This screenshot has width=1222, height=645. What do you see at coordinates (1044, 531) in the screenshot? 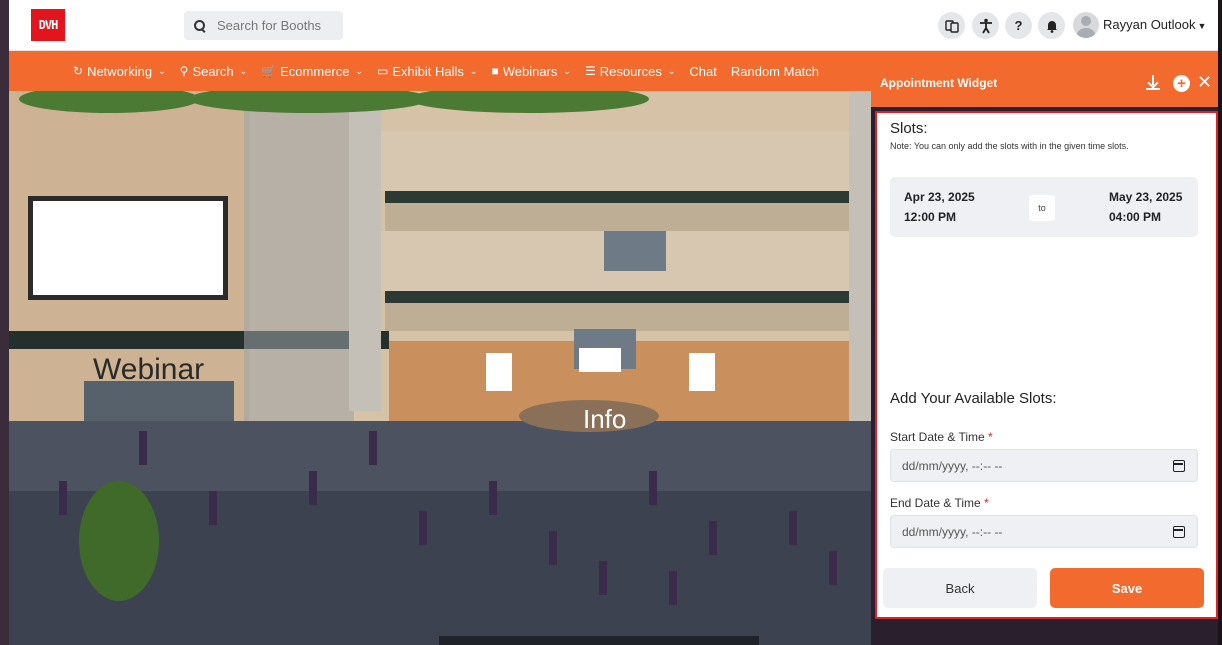
I see `end-datetime-input: dd/mm/yyyy, --:-- --` at bounding box center [1044, 531].